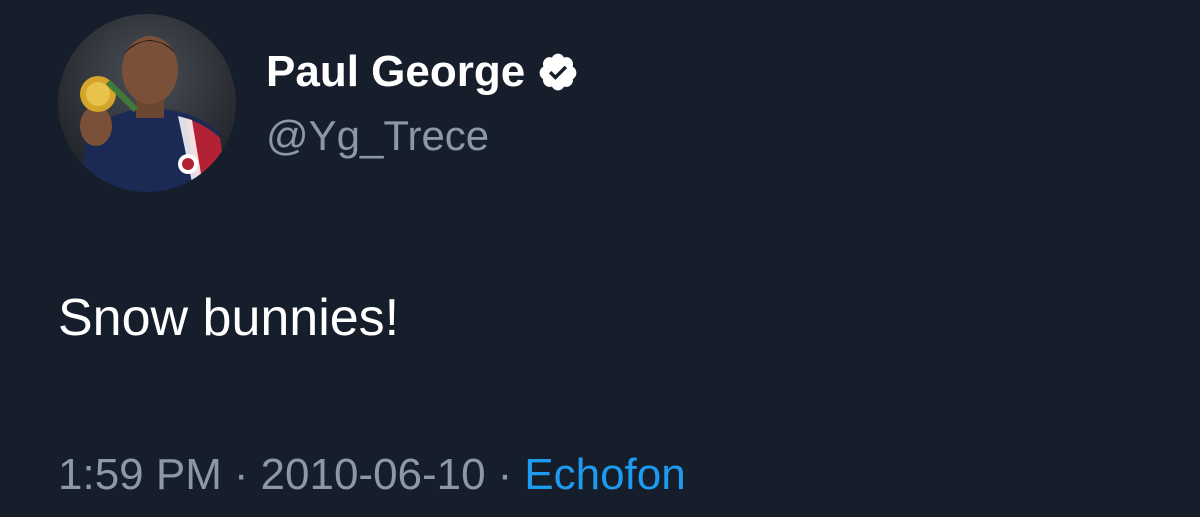 The image size is (1200, 517). I want to click on author-display-name: Paul George, so click(395, 72).